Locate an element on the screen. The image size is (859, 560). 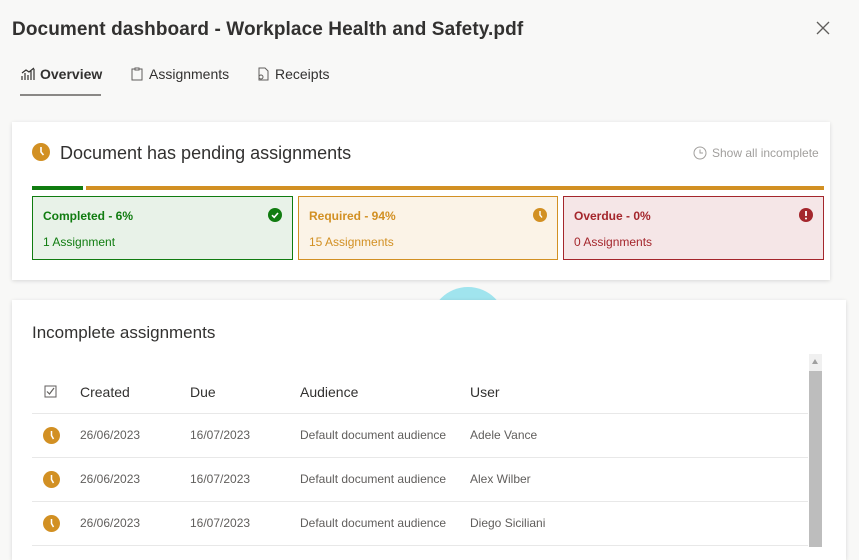
required-count: 15 Assignments is located at coordinates (351, 242).